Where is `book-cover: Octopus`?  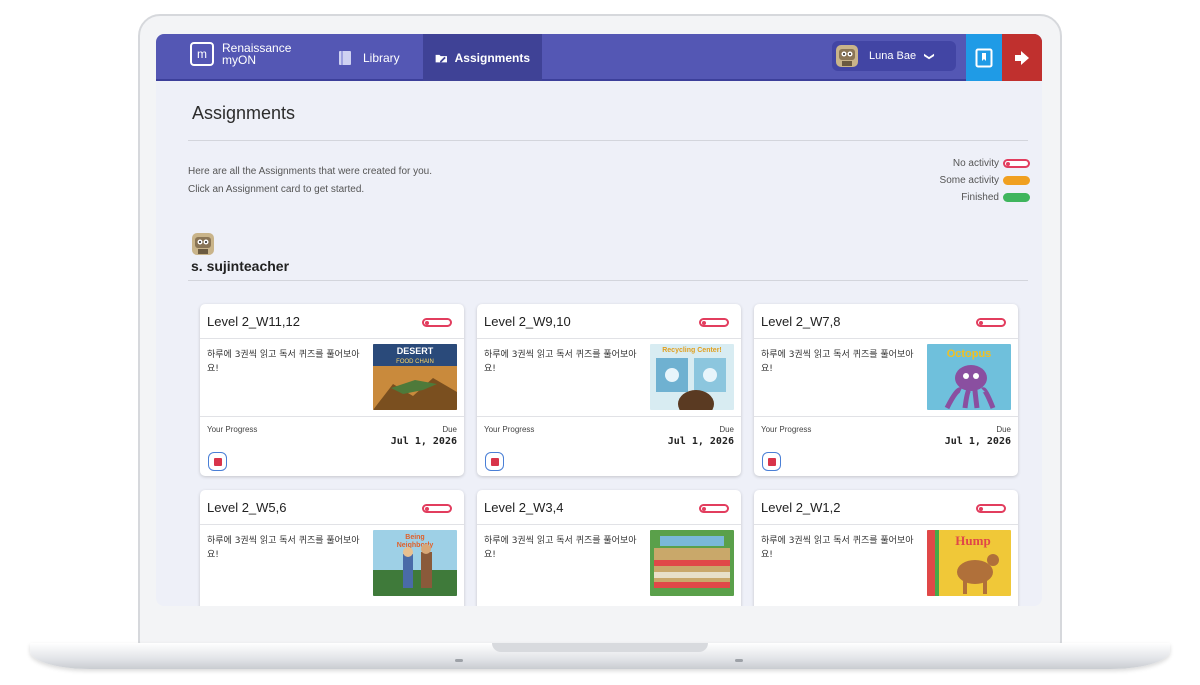
book-cover: Octopus is located at coordinates (969, 377).